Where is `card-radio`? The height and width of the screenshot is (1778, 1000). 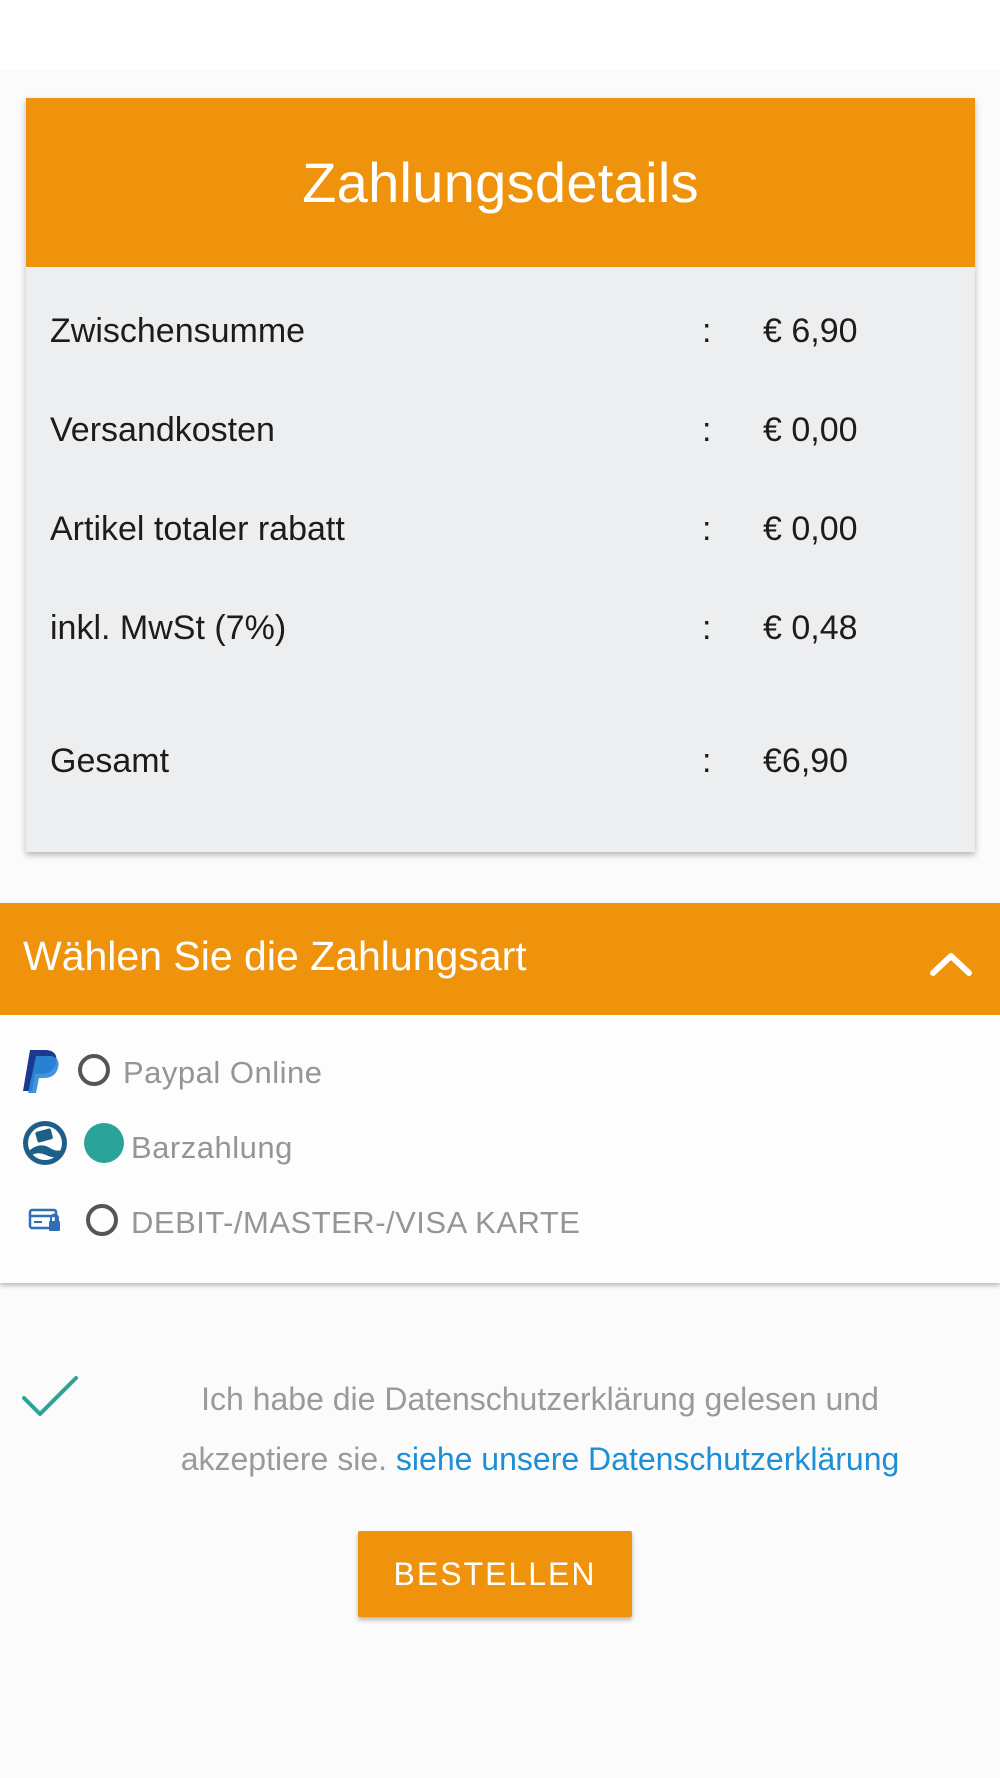 card-radio is located at coordinates (102, 1220).